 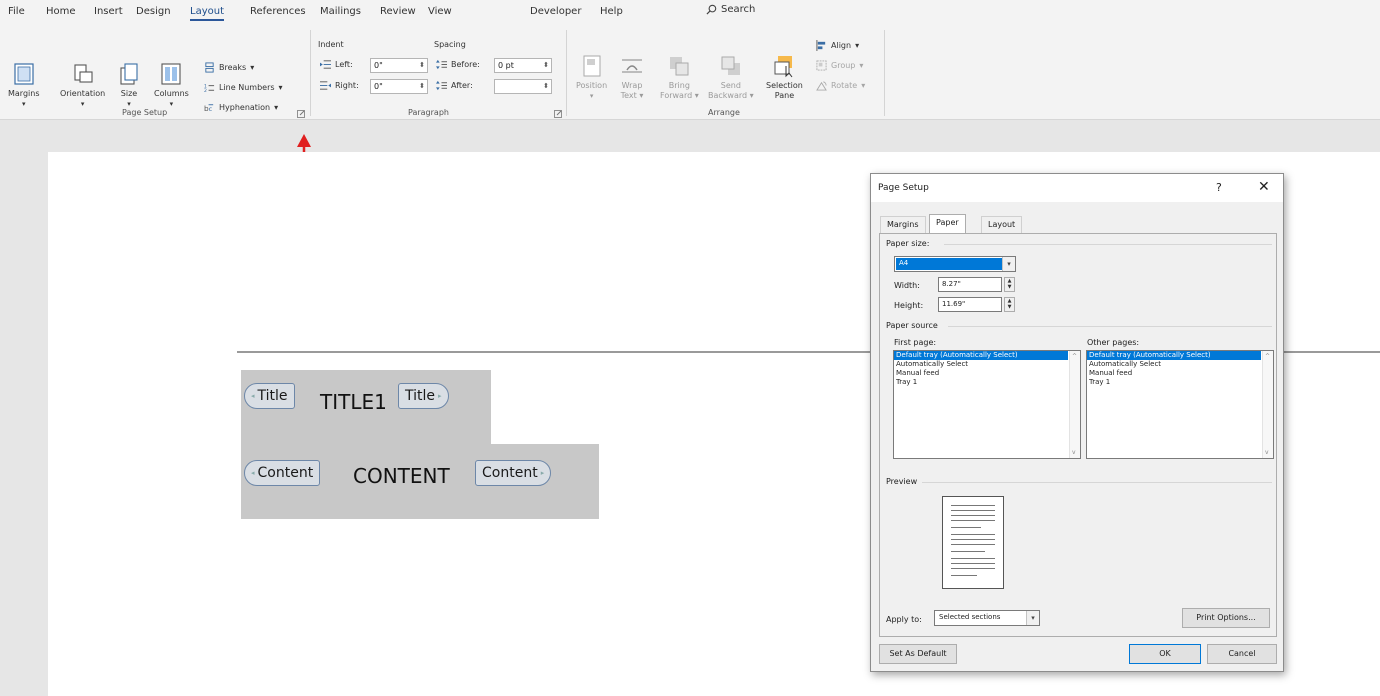 I want to click on hyphenation-label: Hyphenation, so click(x=245, y=107).